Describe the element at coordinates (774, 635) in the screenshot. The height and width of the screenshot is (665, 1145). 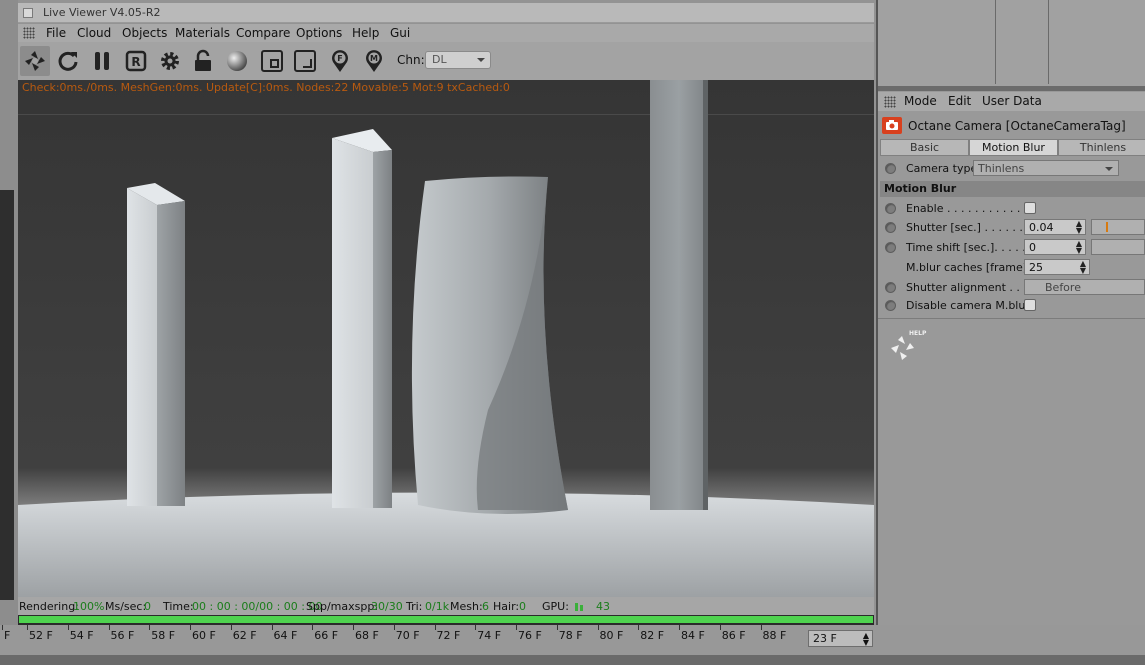
I see `timeline-tick-label: 88 F` at that location.